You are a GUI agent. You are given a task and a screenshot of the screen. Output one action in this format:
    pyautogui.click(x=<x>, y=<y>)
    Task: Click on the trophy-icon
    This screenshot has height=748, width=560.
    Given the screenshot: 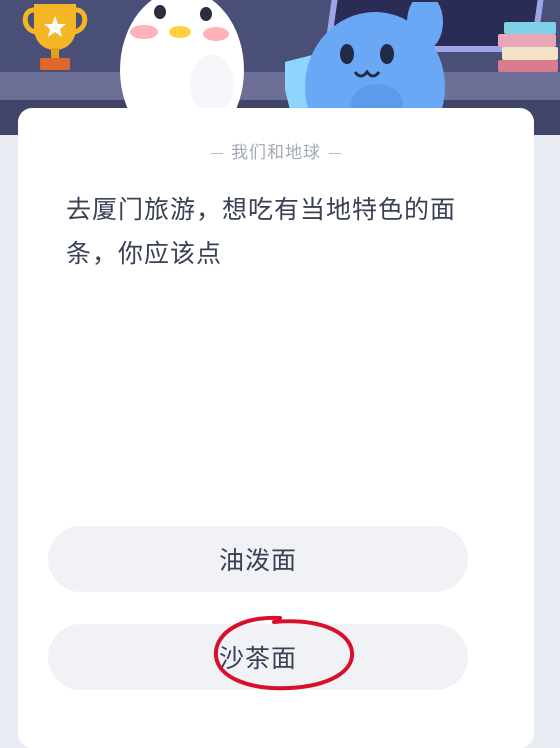 What is the action you would take?
    pyautogui.click(x=55, y=37)
    